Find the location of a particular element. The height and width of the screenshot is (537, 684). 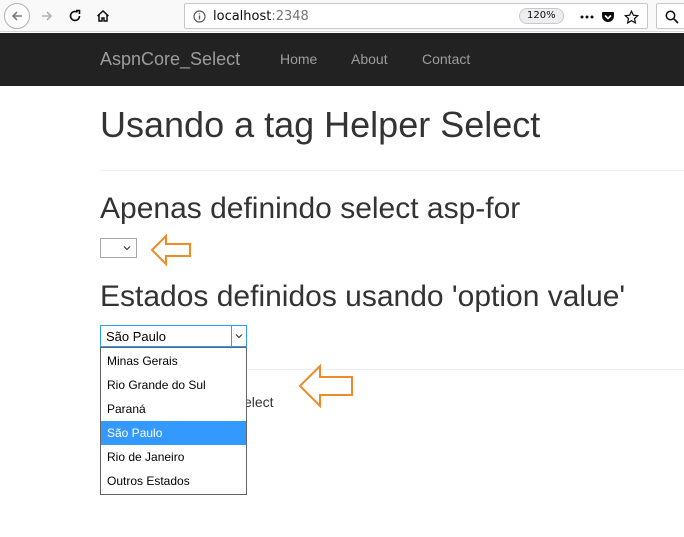

divider is located at coordinates (392, 170).